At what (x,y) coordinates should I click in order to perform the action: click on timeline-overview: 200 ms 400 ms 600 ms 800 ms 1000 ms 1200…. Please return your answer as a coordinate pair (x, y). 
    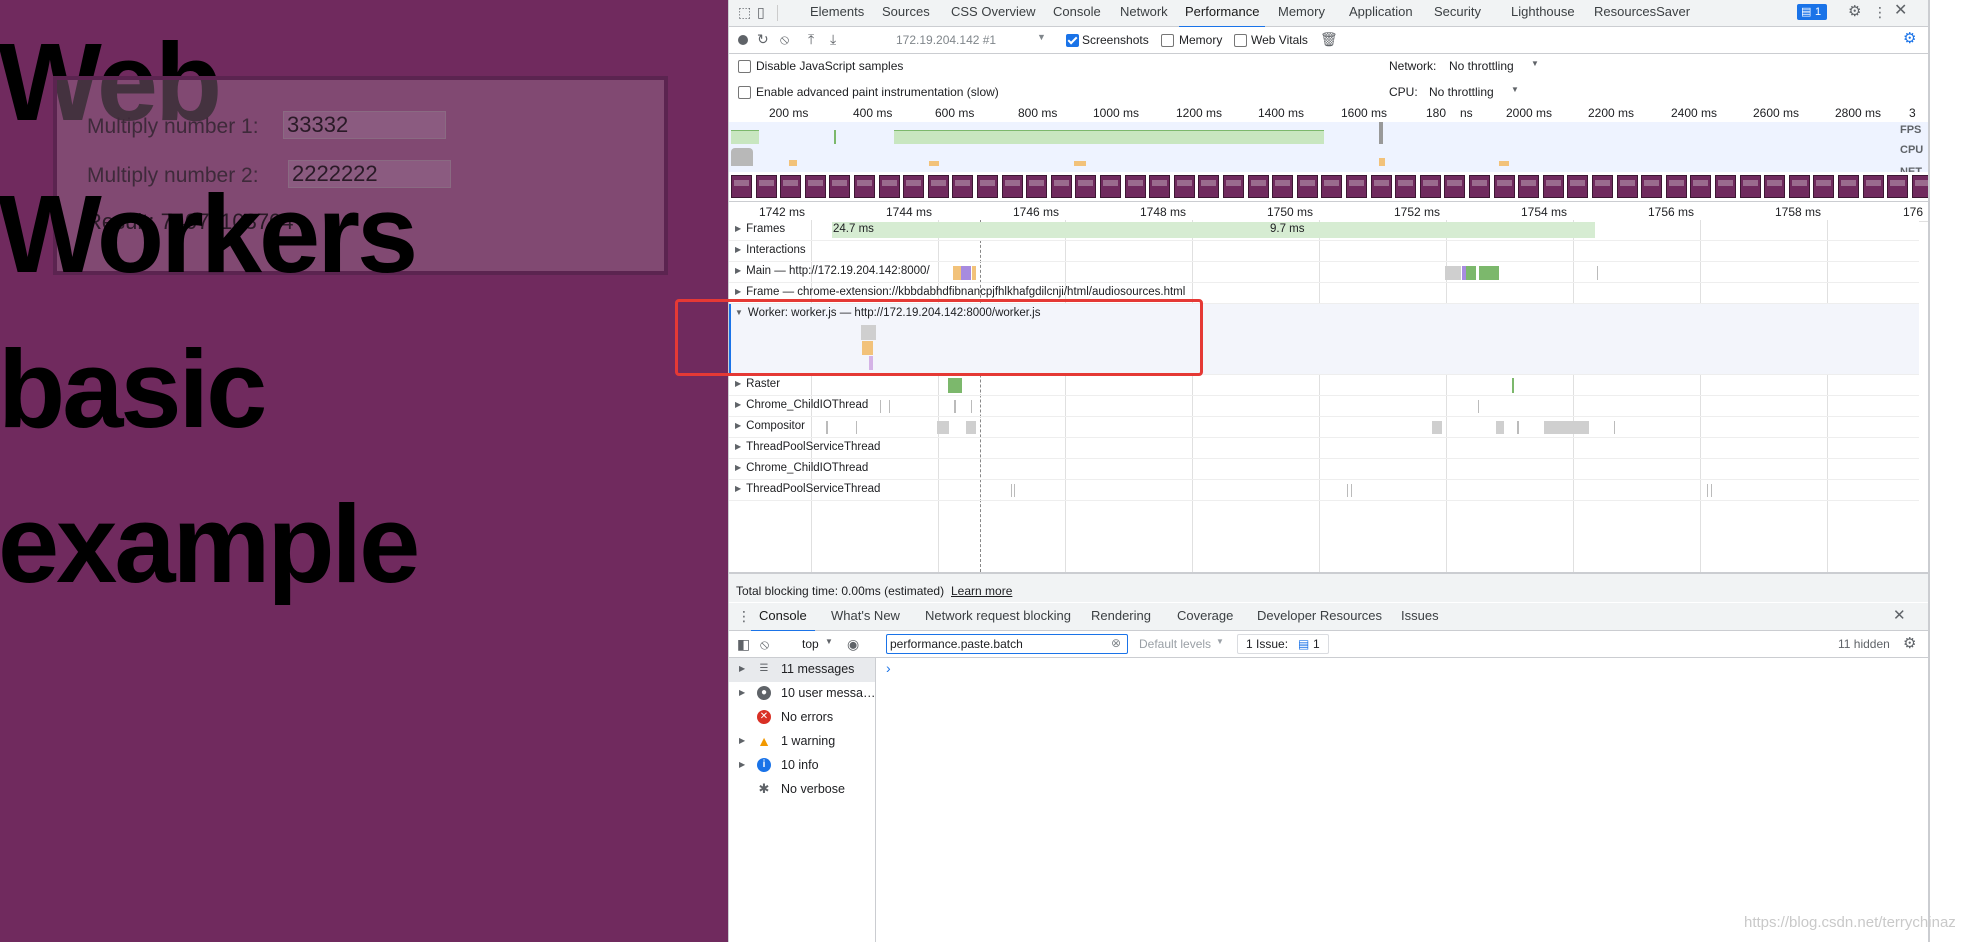
    Looking at the image, I should click on (1331, 153).